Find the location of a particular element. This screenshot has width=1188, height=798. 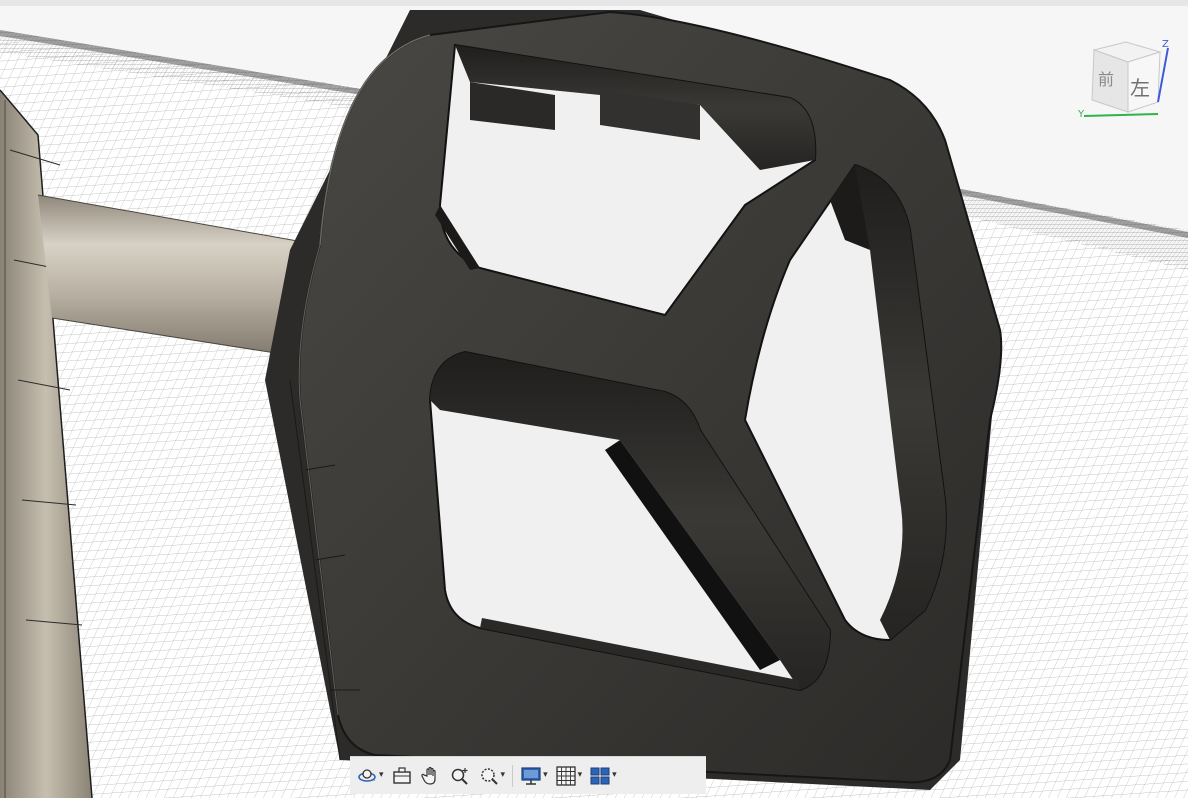

fit-dropdown-caret: ▾ is located at coordinates (503, 775).